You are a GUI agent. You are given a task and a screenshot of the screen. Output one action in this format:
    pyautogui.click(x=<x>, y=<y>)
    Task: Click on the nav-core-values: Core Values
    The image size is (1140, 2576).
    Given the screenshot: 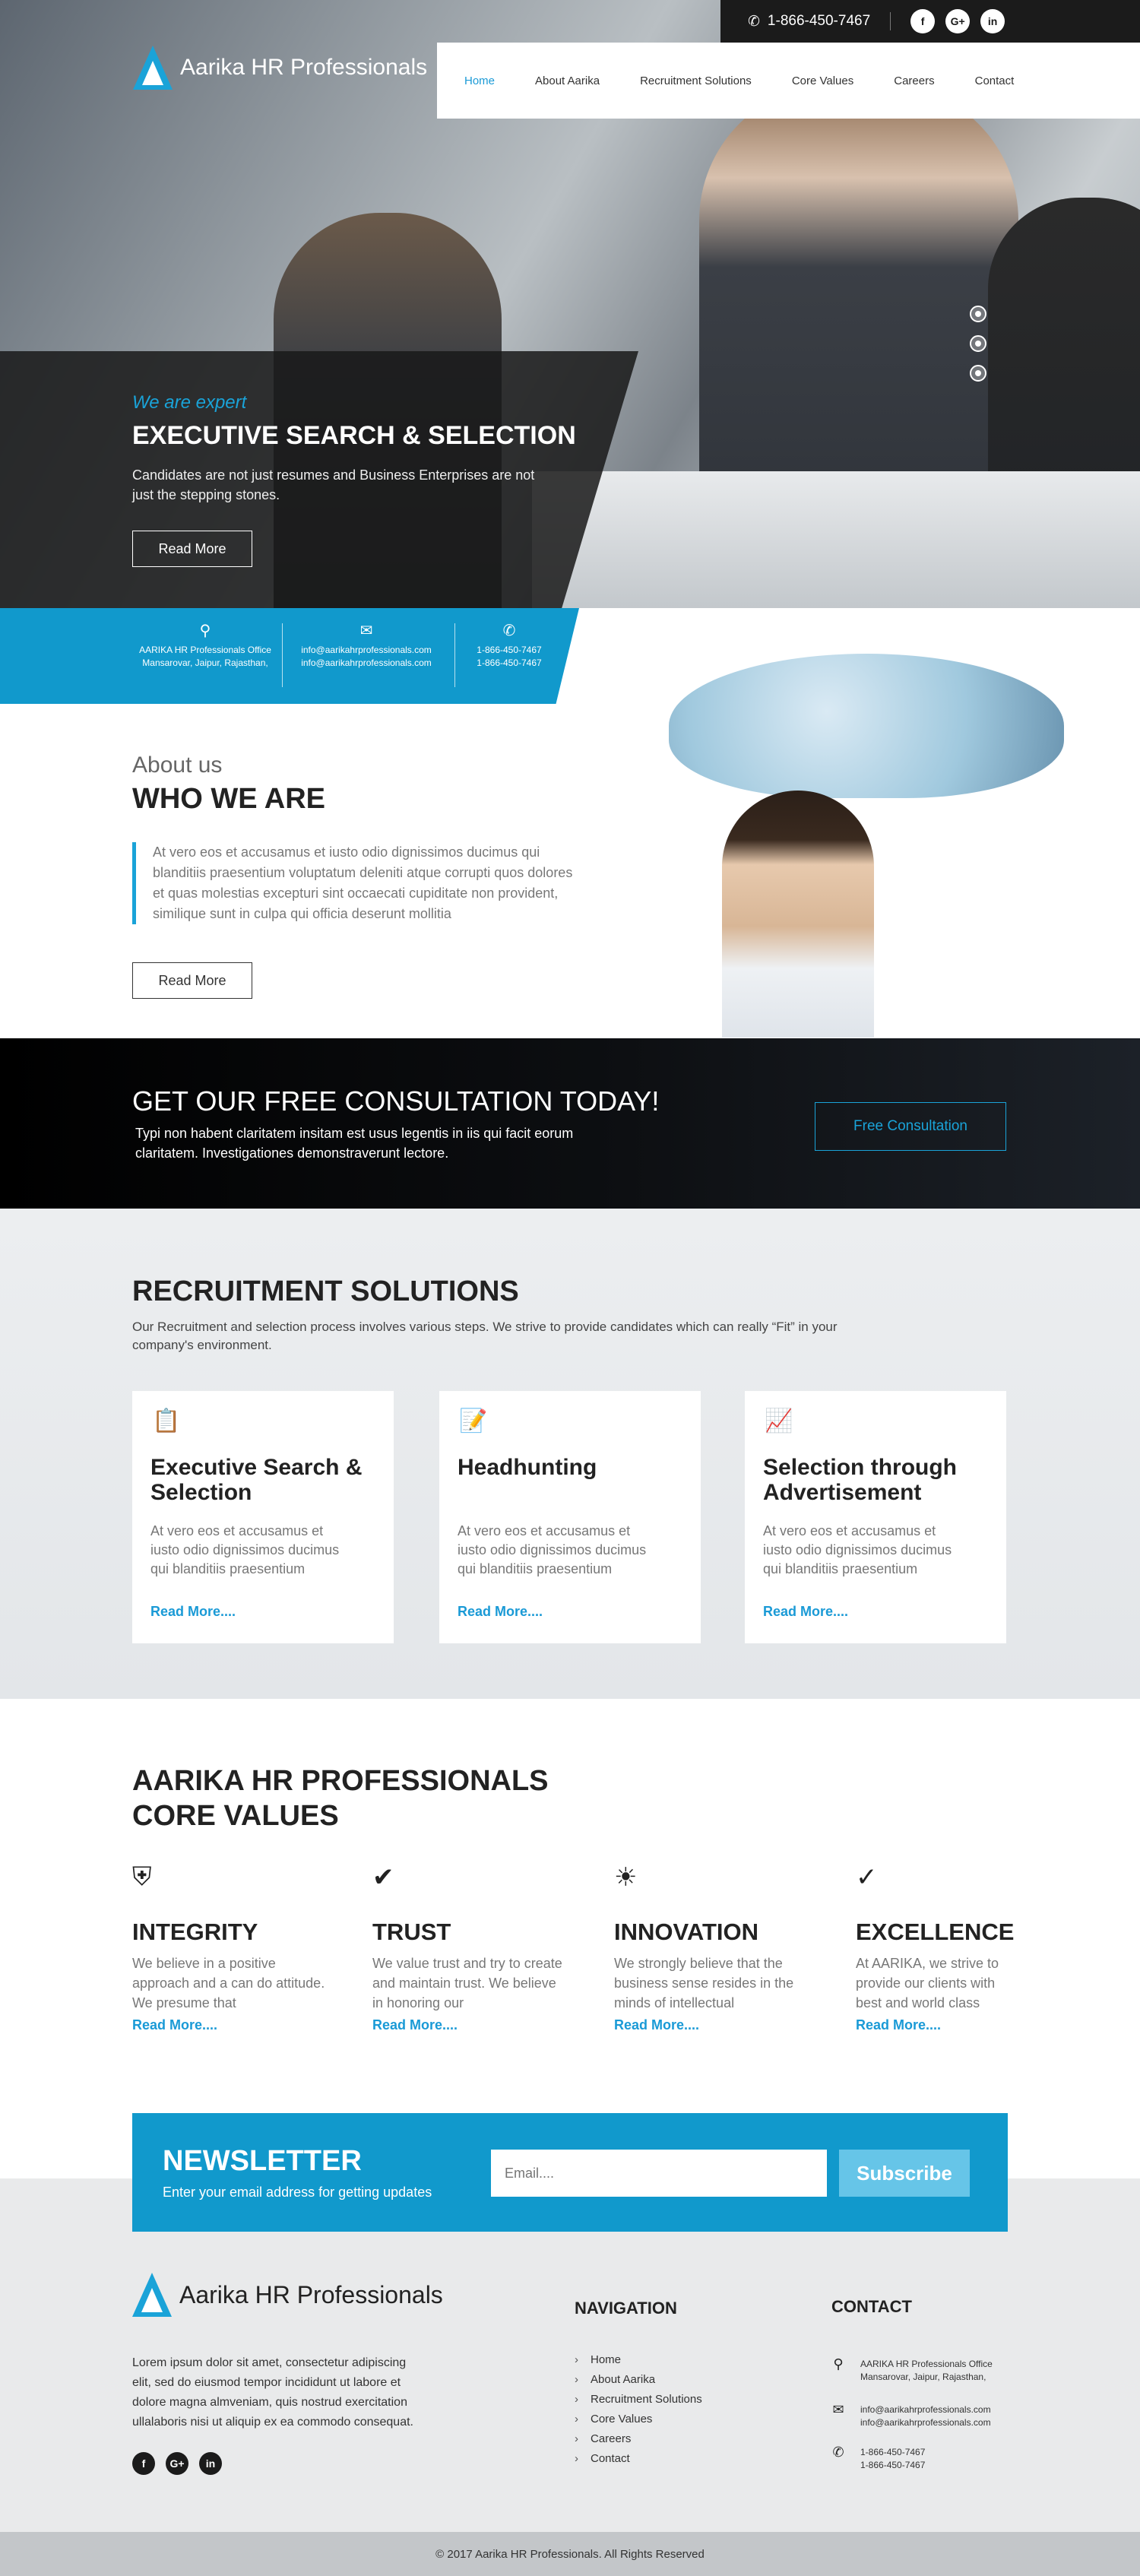 What is the action you would take?
    pyautogui.click(x=822, y=80)
    